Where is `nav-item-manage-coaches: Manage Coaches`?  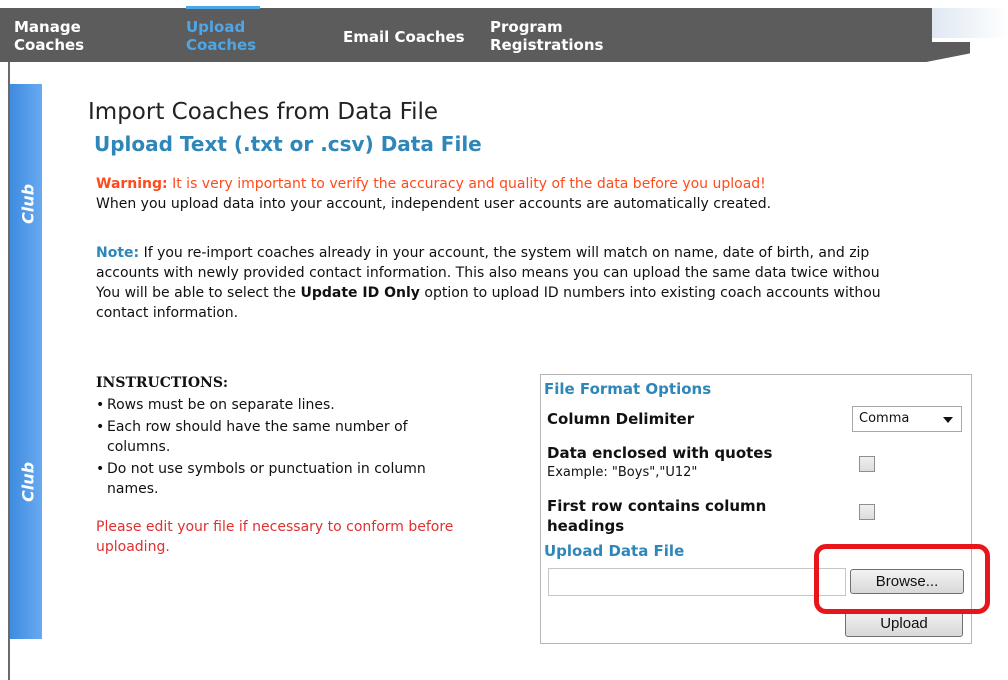
nav-item-manage-coaches: Manage Coaches is located at coordinates (49, 36).